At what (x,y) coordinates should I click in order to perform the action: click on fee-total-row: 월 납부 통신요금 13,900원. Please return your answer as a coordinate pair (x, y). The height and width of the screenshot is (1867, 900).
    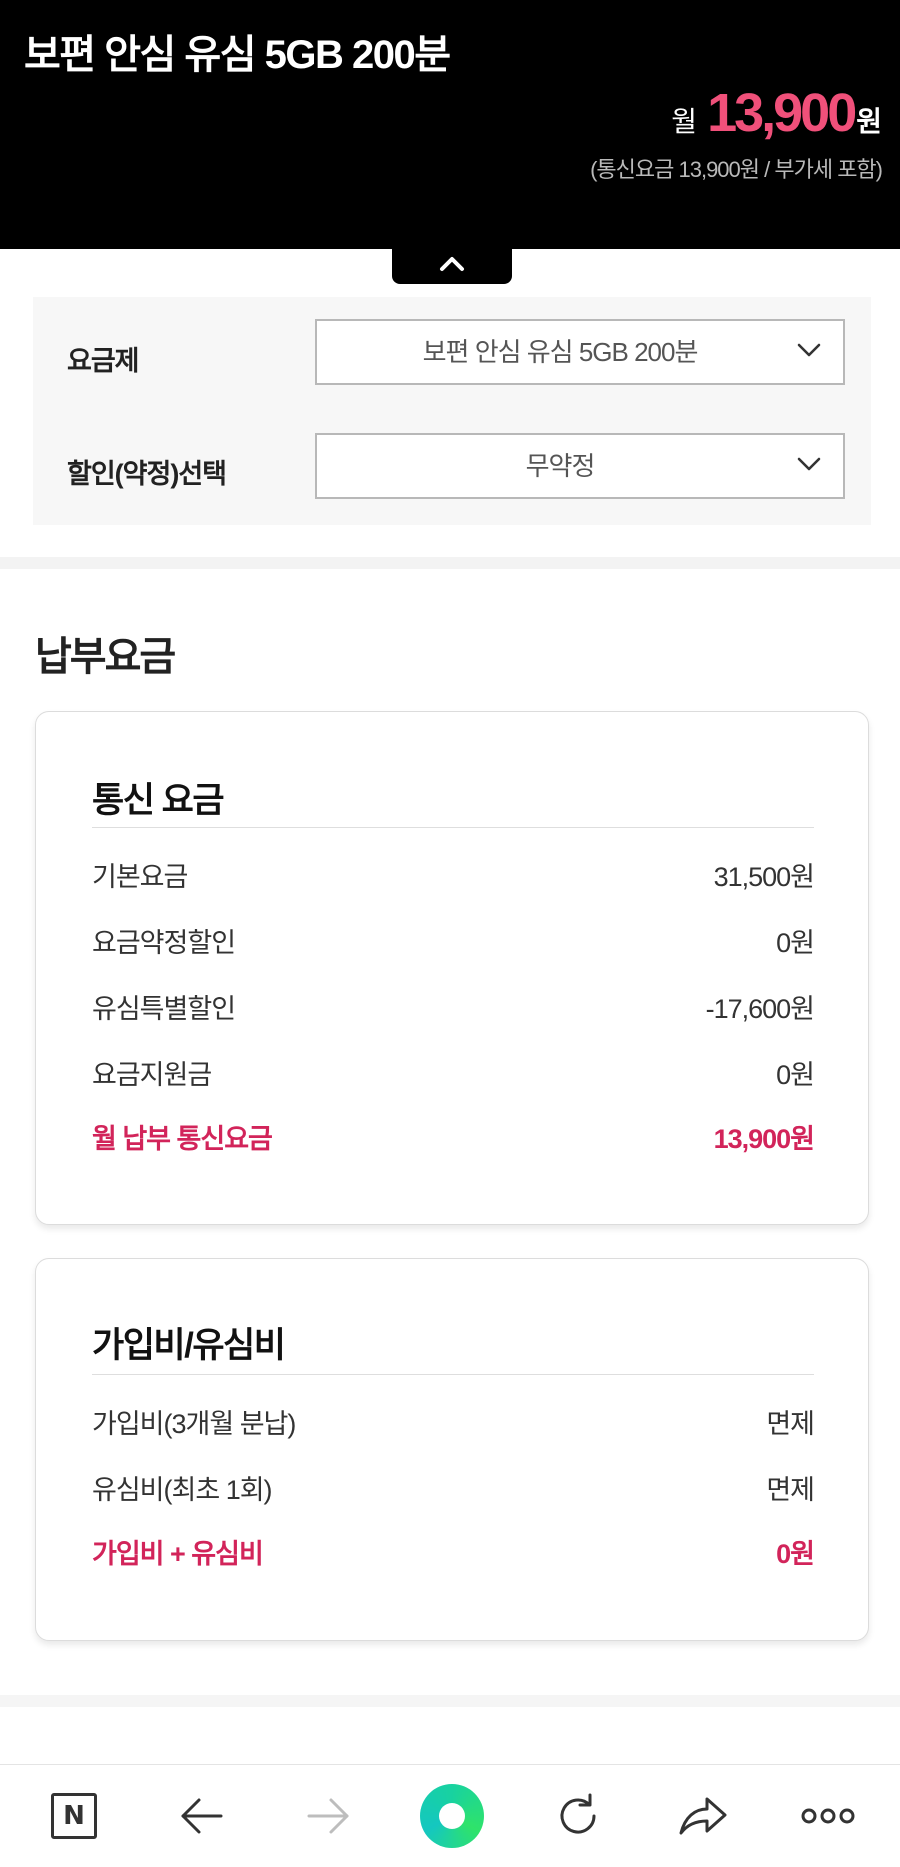
    Looking at the image, I should click on (453, 1136).